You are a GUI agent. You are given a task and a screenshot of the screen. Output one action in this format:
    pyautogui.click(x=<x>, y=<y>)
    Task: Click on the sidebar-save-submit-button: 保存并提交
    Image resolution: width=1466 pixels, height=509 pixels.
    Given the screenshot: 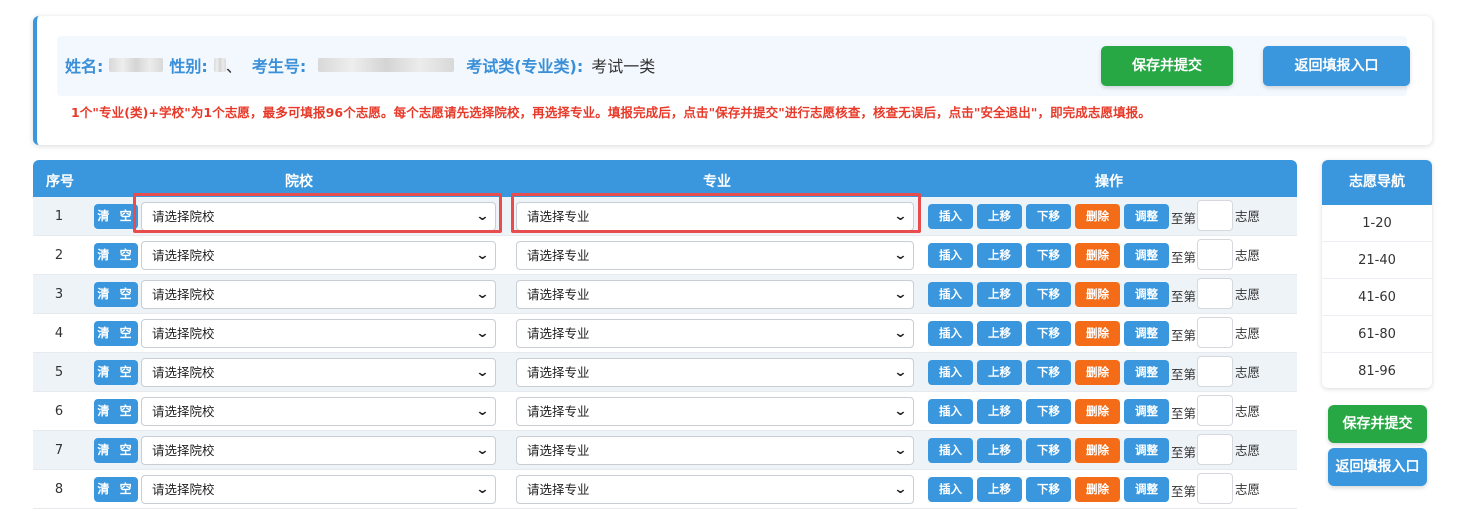 What is the action you would take?
    pyautogui.click(x=1377, y=424)
    